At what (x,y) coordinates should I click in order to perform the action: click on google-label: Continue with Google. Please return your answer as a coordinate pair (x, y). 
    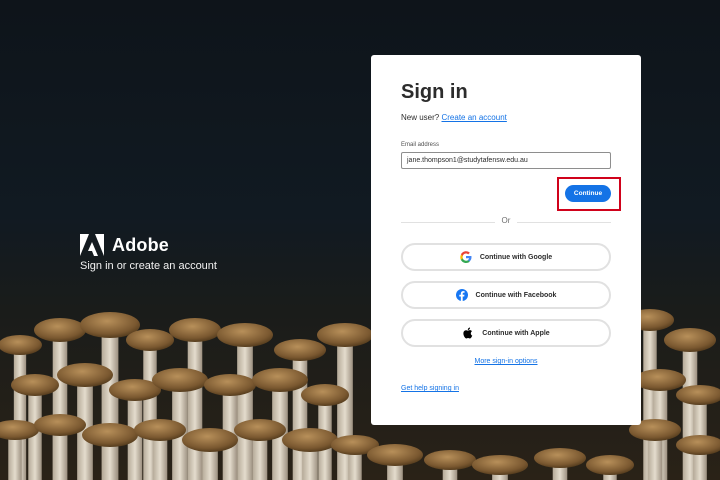
    Looking at the image, I should click on (516, 257).